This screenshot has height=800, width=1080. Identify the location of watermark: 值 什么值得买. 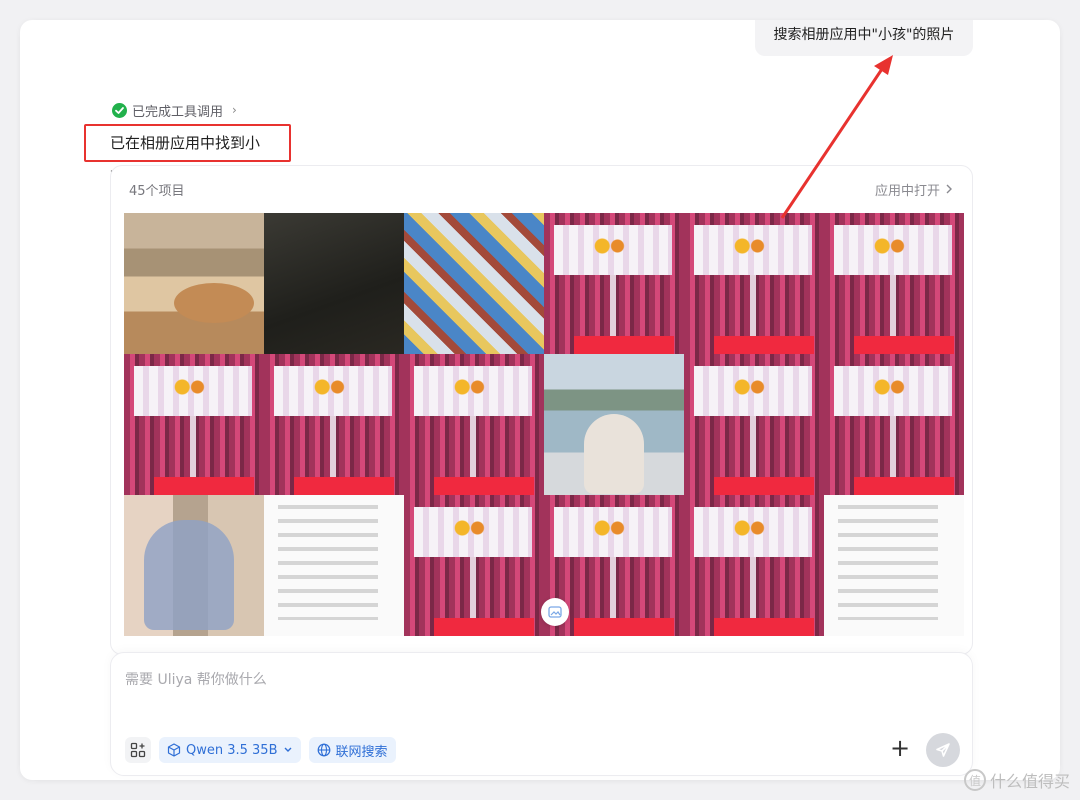
(1016, 780).